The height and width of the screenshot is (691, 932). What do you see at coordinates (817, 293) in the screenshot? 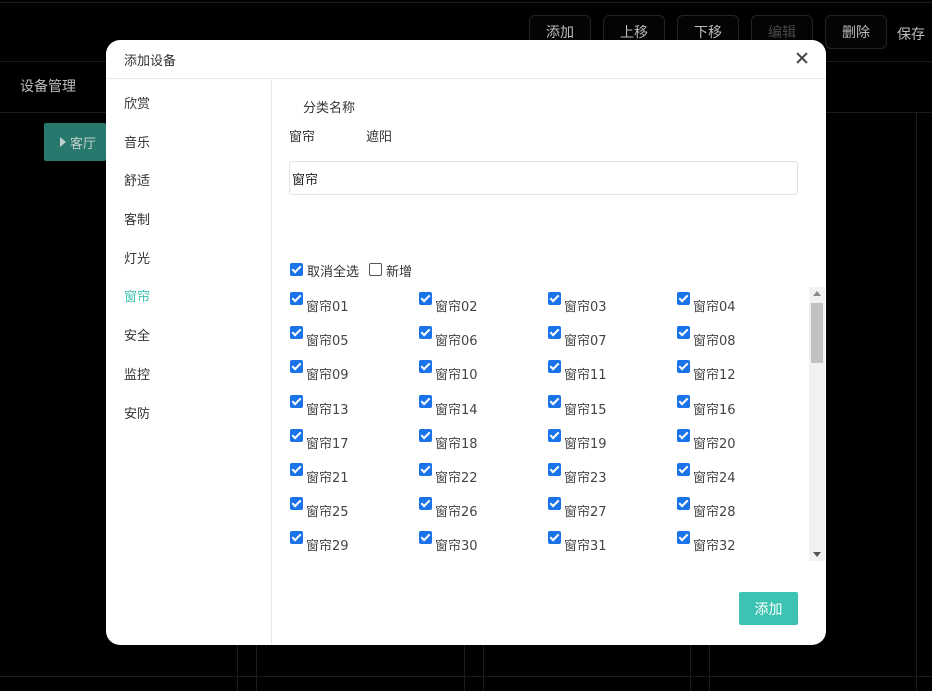
I see `scroll-up-icon` at bounding box center [817, 293].